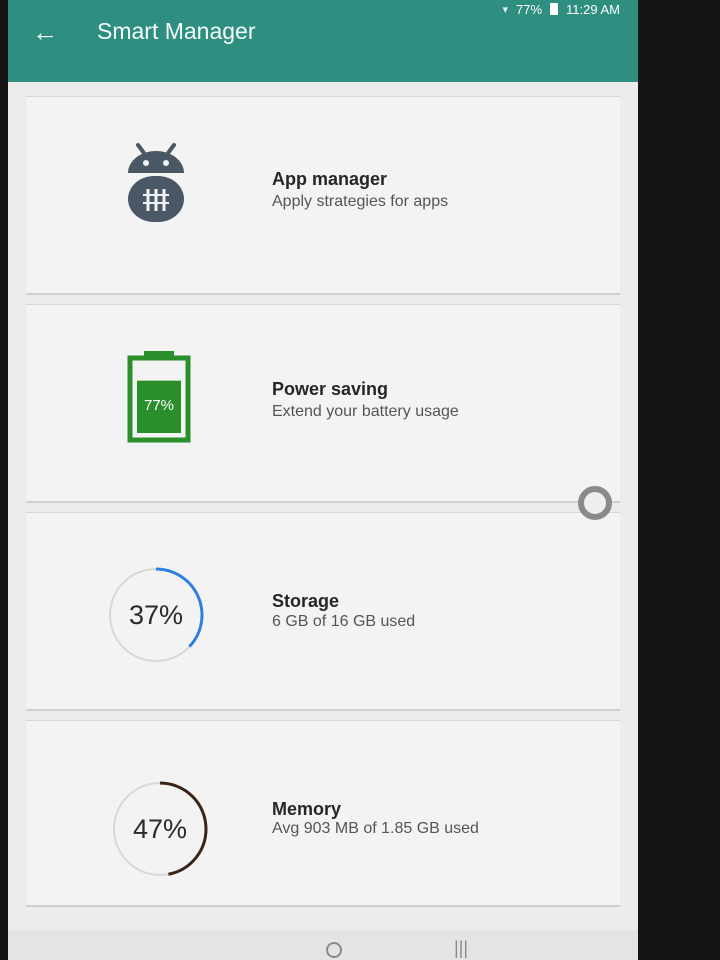 The width and height of the screenshot is (720, 960). Describe the element at coordinates (375, 828) in the screenshot. I see `memory-subtitle: Avg 903 MB of 1.85 GB used` at that location.